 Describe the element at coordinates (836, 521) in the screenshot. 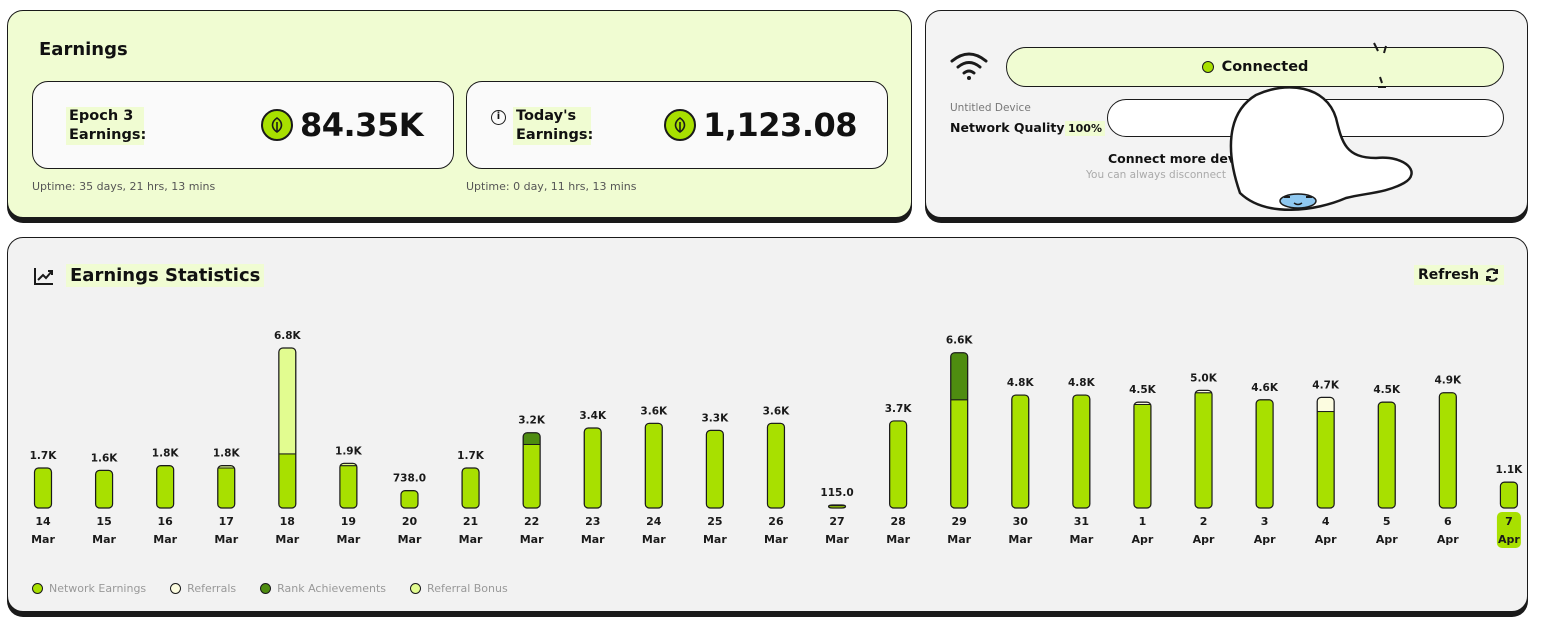

I see `x-axis-day-label: 27` at that location.